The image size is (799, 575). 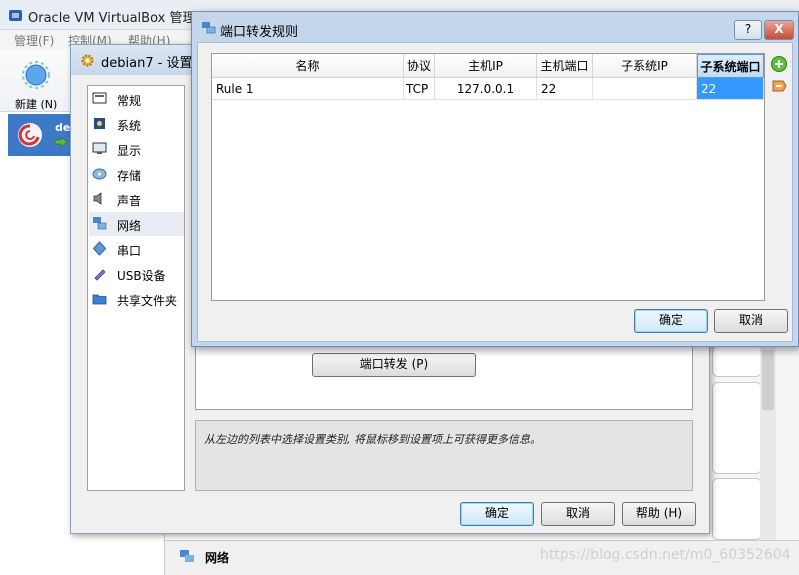 I want to click on help-button: ?, so click(x=748, y=30).